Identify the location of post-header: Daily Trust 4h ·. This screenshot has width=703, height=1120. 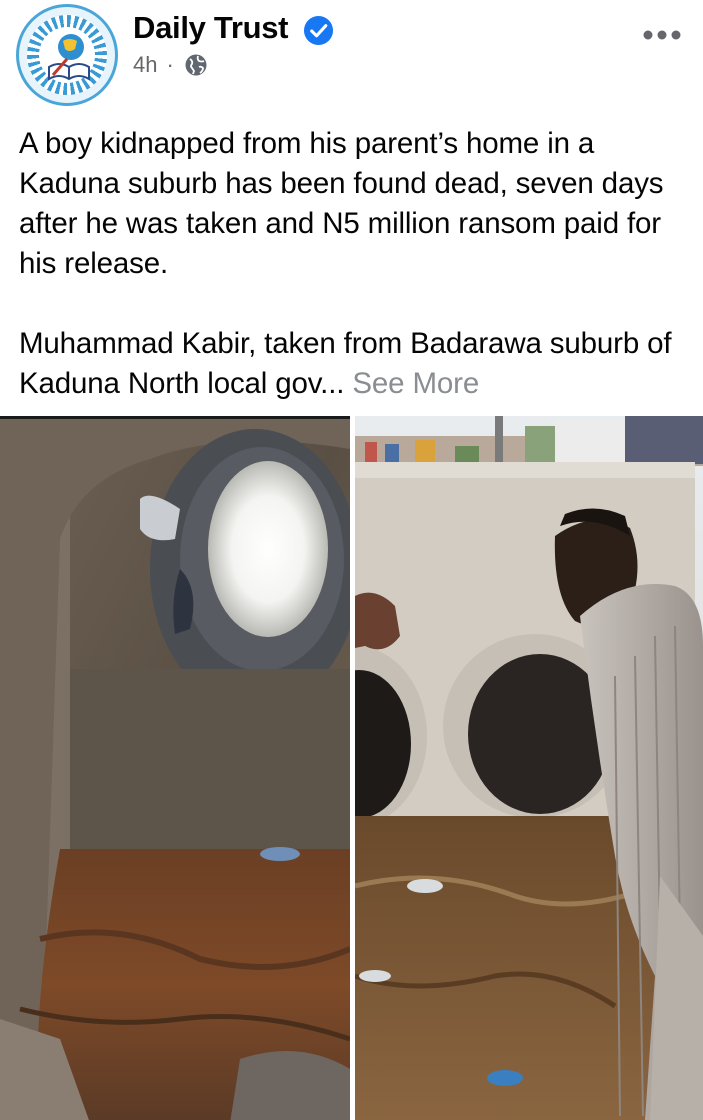
(351, 56).